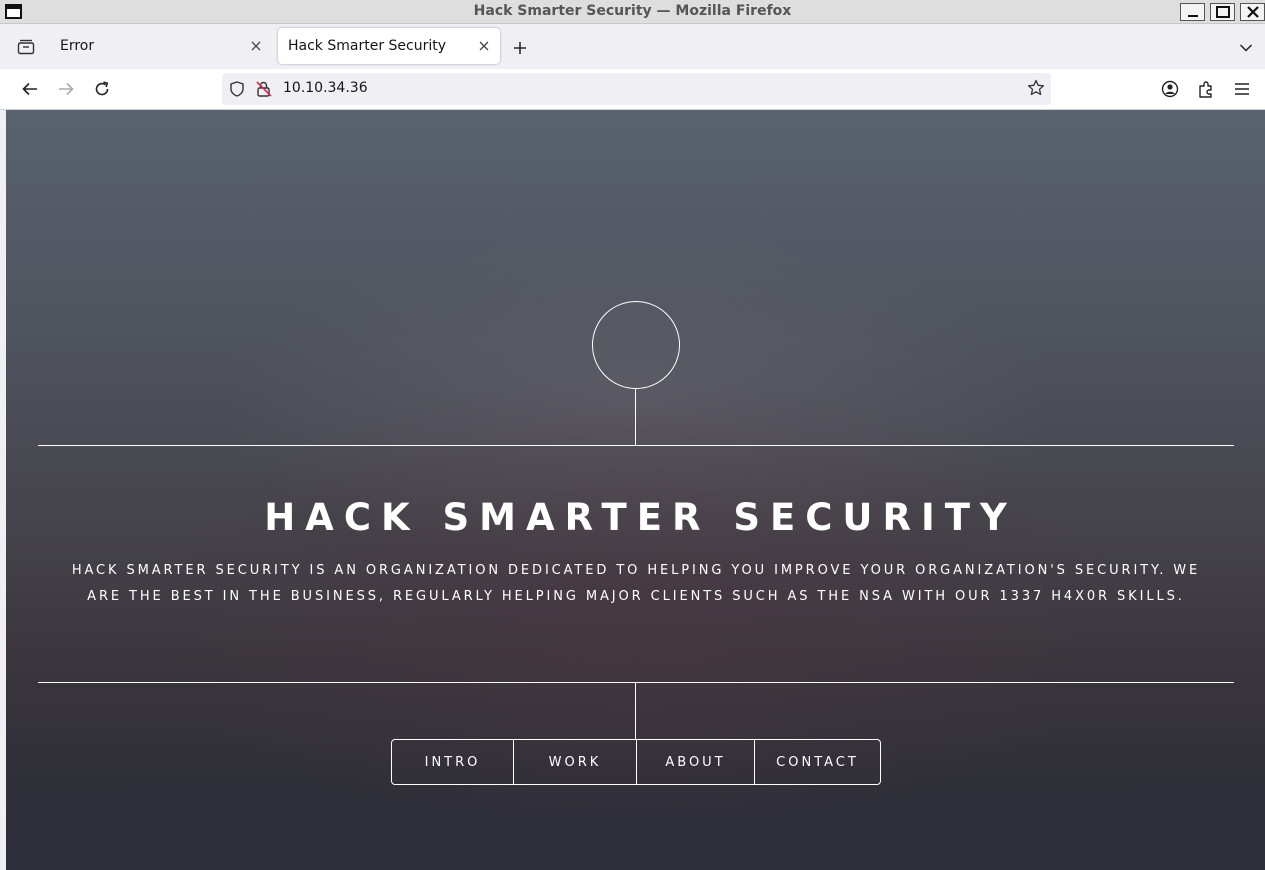 This screenshot has height=870, width=1265. I want to click on plus-icon, so click(520, 48).